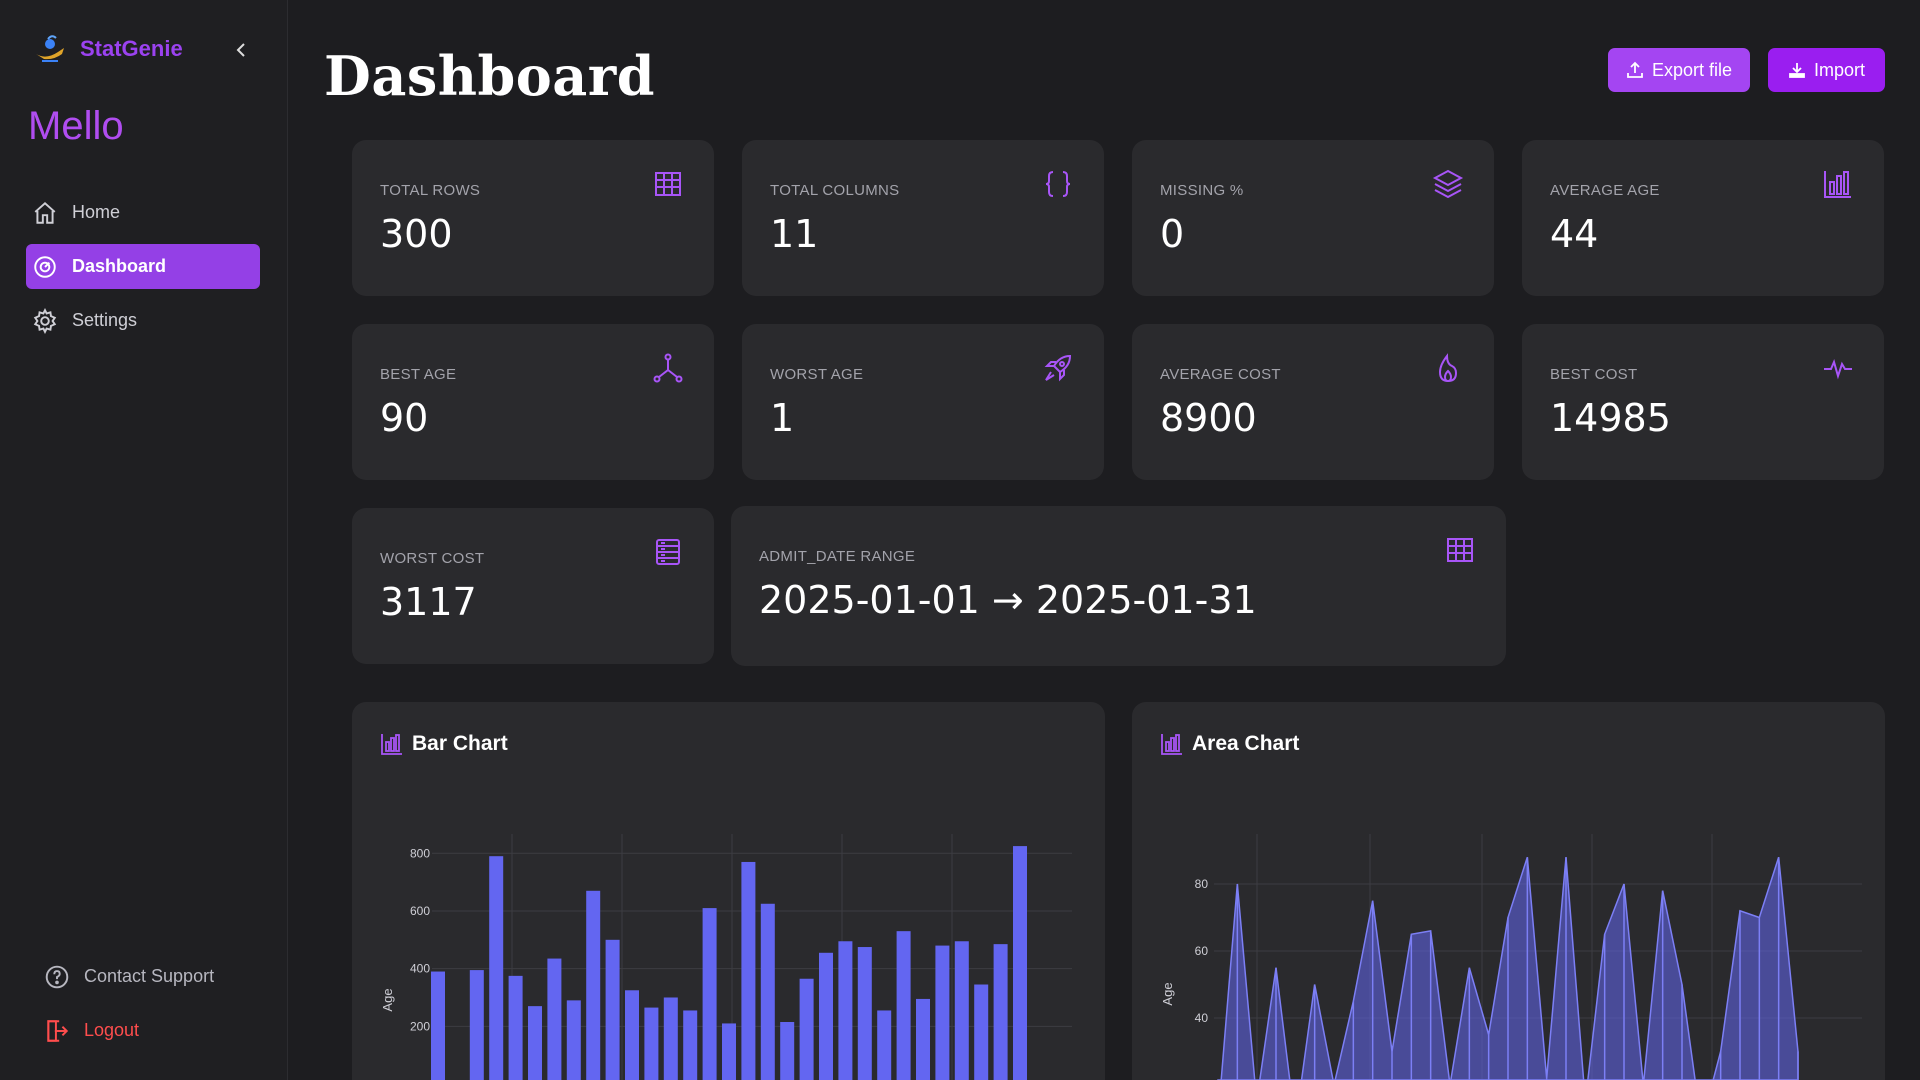 The image size is (1920, 1080). What do you see at coordinates (418, 374) in the screenshot?
I see `stat-label: BEST AGE` at bounding box center [418, 374].